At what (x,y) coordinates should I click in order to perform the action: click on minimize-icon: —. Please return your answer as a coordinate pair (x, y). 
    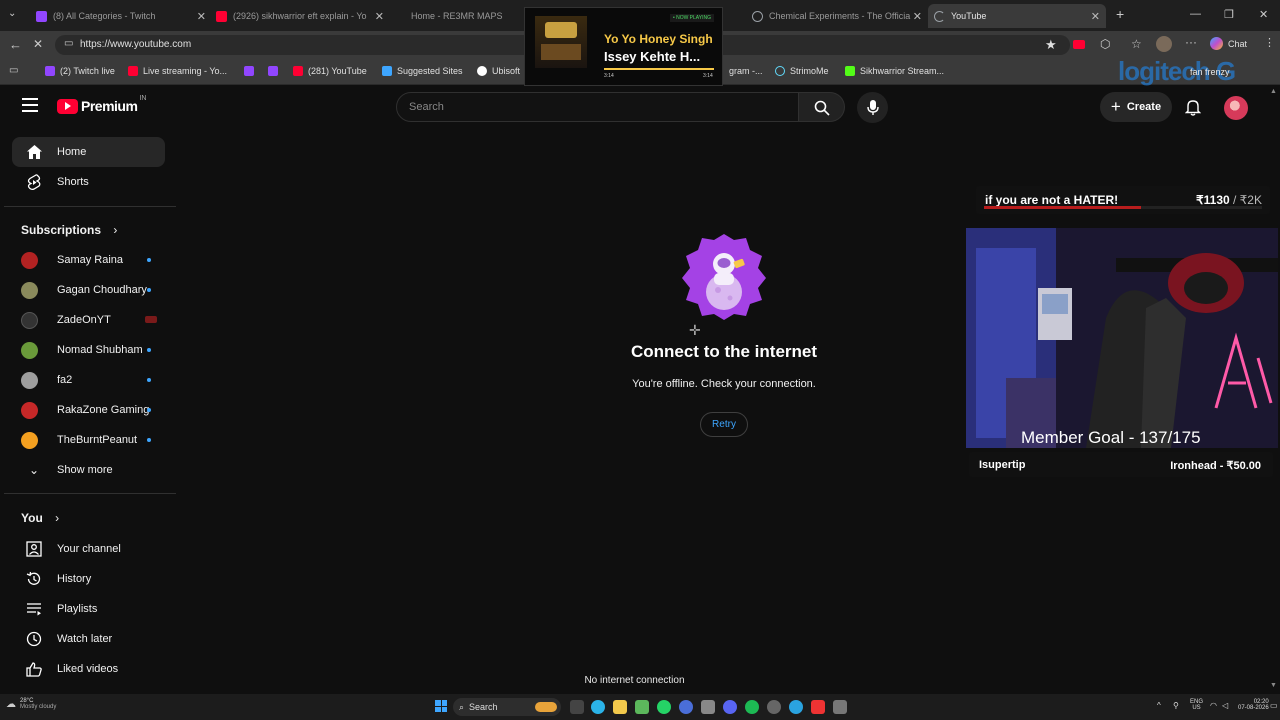
    Looking at the image, I should click on (1195, 14).